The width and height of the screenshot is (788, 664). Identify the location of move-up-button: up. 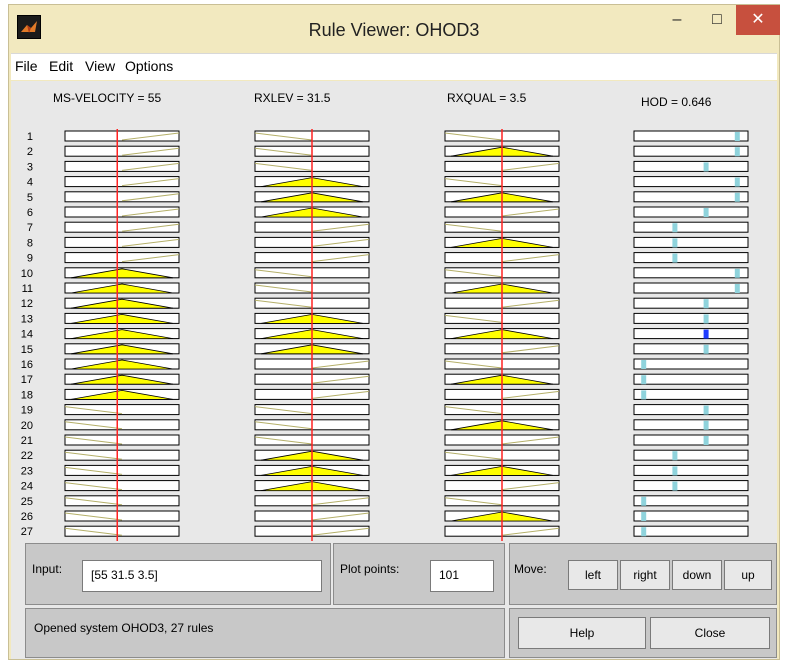
(748, 575).